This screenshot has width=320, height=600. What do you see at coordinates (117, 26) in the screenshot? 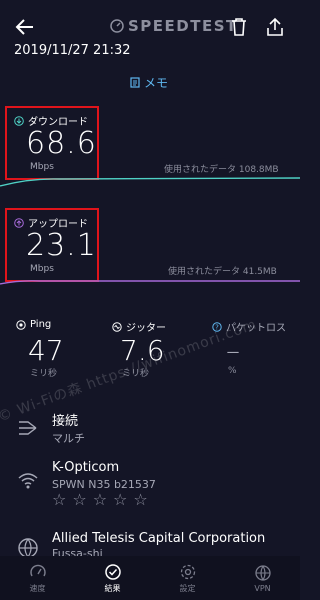
I see `speedometer-icon` at bounding box center [117, 26].